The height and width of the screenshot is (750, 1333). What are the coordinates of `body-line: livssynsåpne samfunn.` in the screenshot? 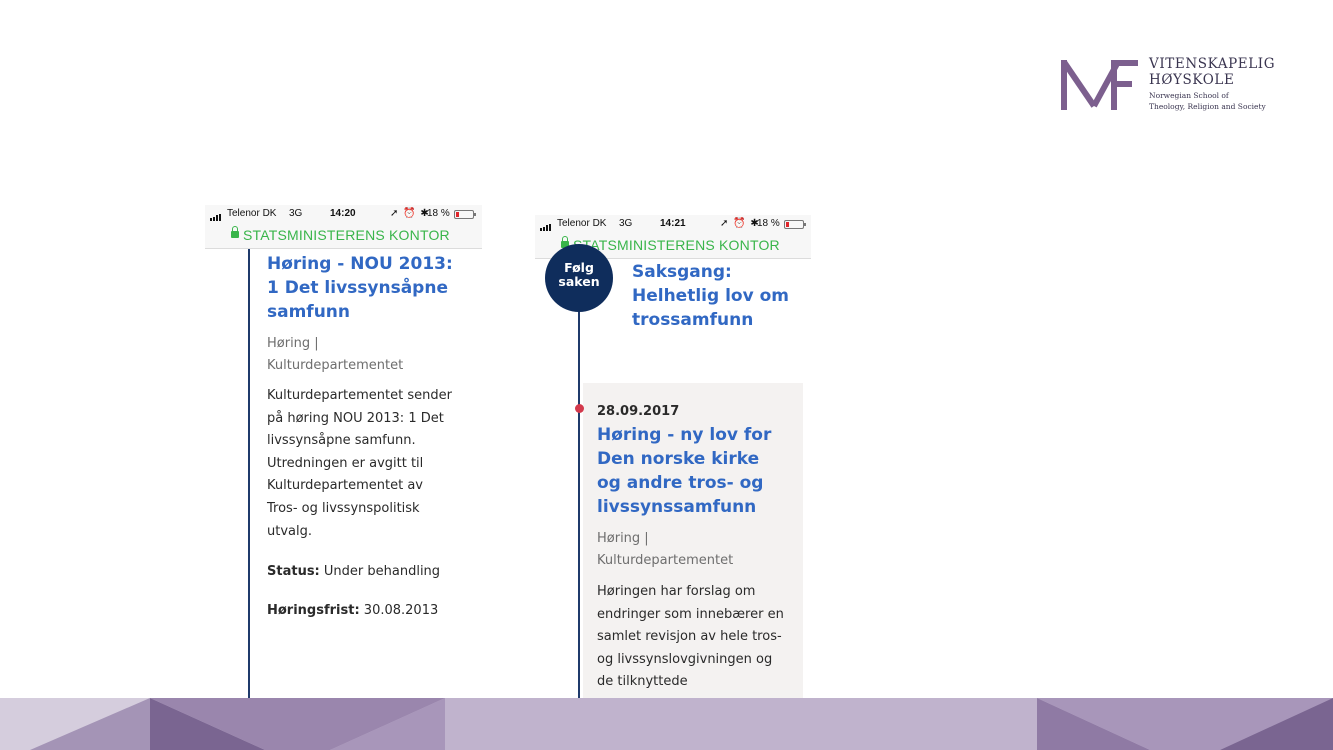 It's located at (341, 441).